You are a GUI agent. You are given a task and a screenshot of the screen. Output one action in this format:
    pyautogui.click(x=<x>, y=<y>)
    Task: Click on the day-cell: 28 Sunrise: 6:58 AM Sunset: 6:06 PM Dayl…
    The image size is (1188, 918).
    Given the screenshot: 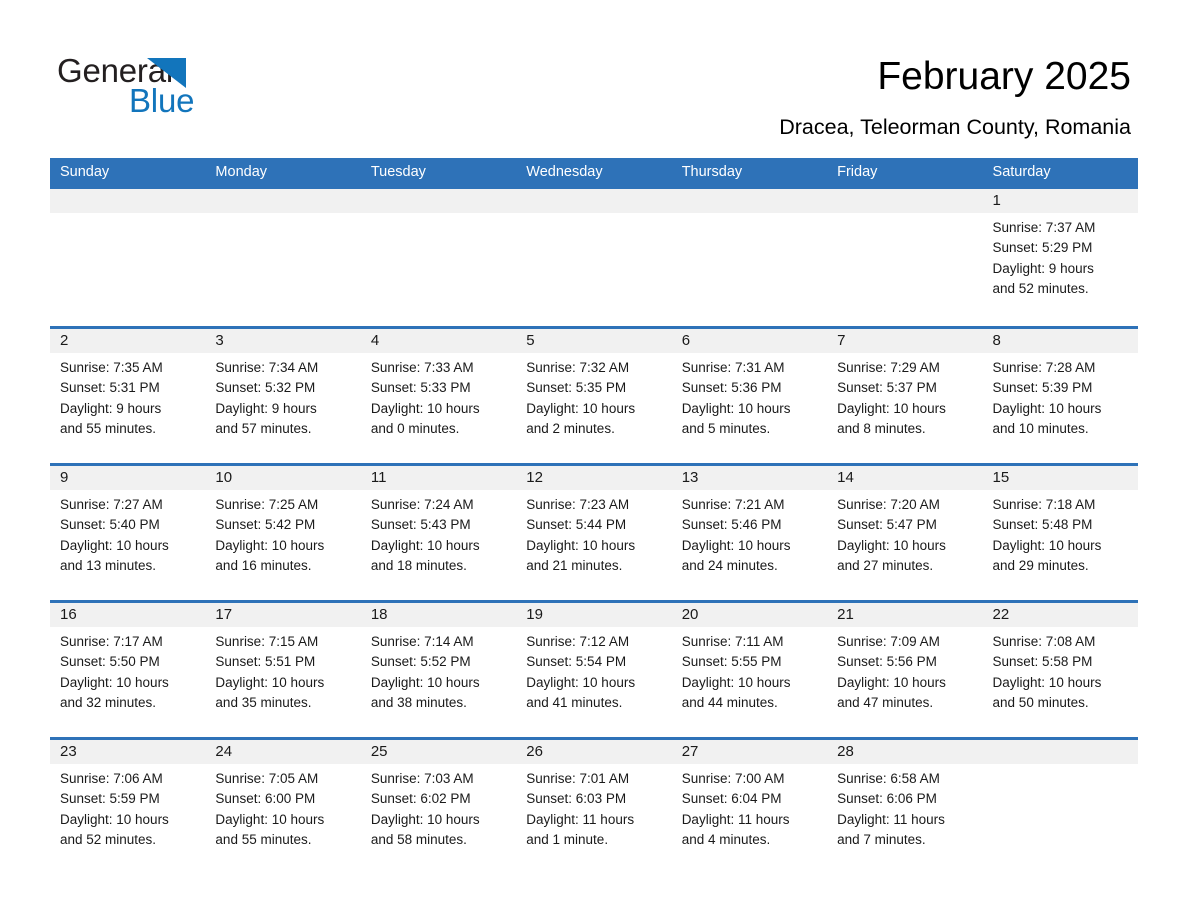 What is the action you would take?
    pyautogui.click(x=905, y=807)
    